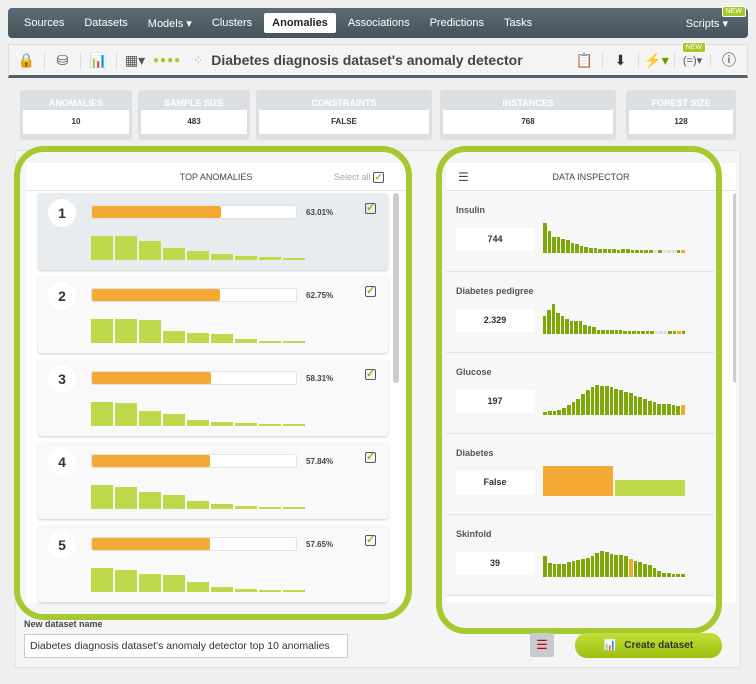  What do you see at coordinates (198, 414) in the screenshot?
I see `anomaly-histogram` at bounding box center [198, 414].